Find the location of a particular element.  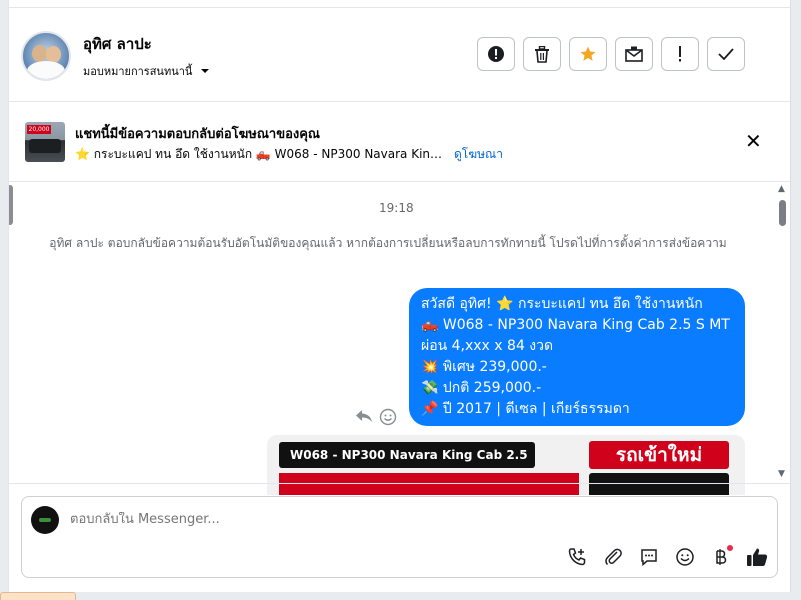

exclamation-icon is located at coordinates (680, 54).